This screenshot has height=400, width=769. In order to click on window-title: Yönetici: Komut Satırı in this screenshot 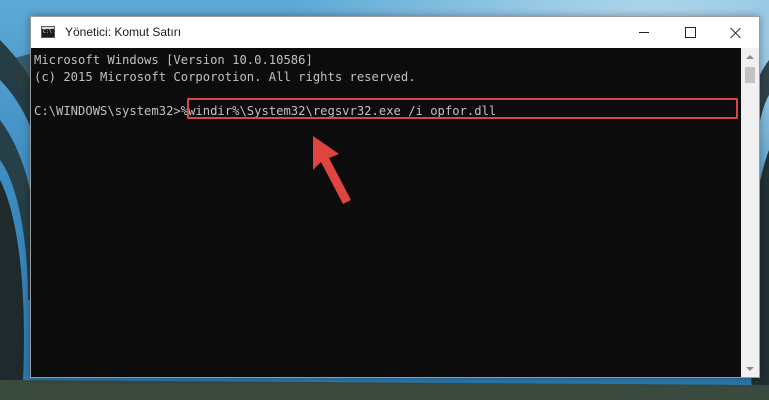, I will do `click(123, 32)`.